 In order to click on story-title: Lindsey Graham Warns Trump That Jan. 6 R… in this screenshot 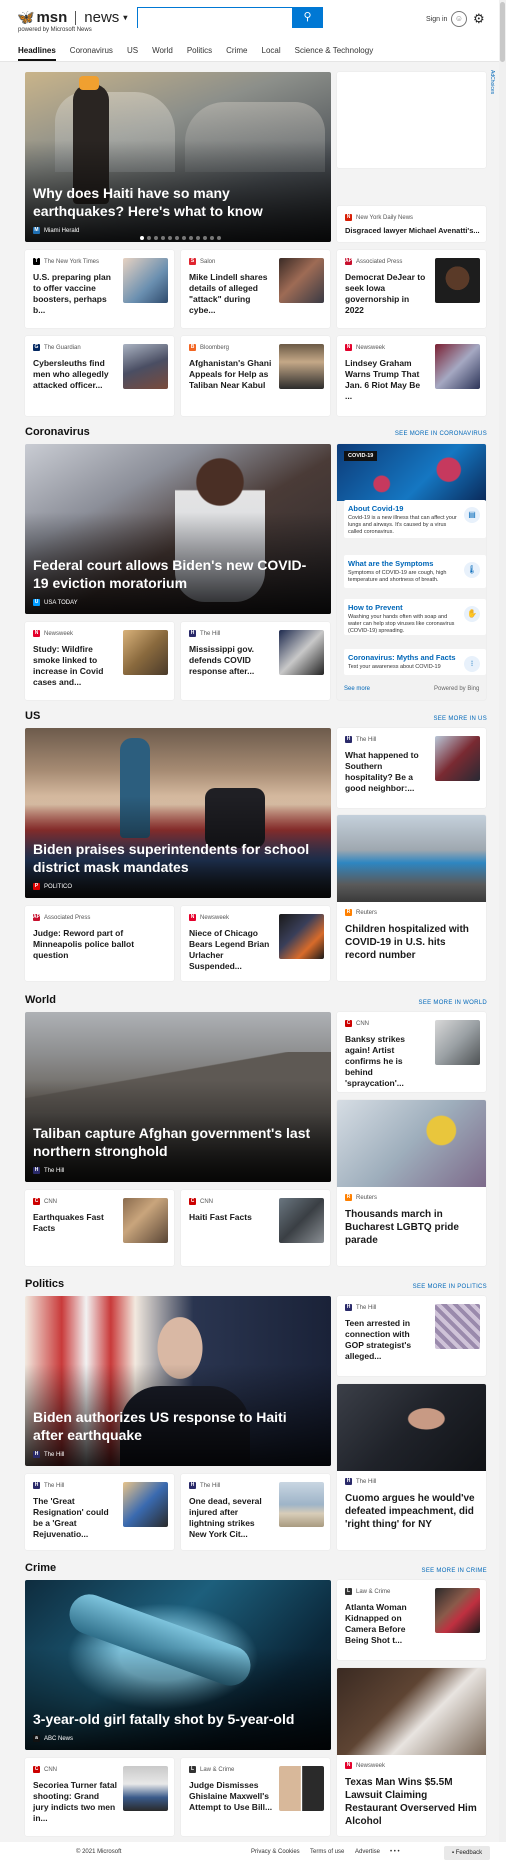, I will do `click(387, 380)`.